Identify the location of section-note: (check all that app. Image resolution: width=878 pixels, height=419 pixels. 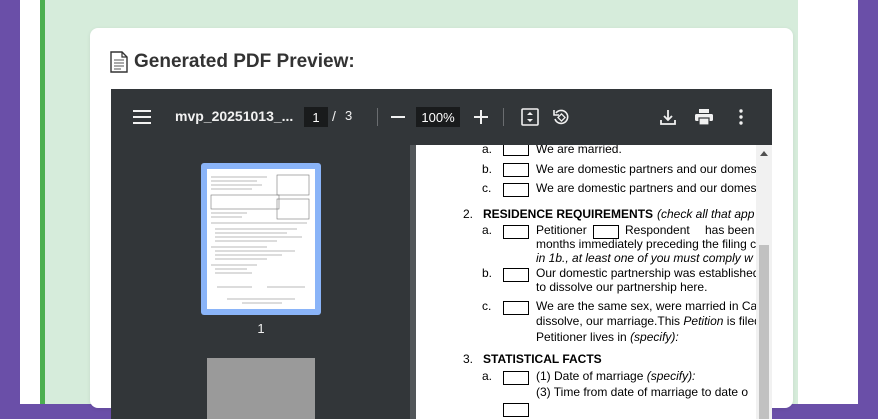
(706, 214).